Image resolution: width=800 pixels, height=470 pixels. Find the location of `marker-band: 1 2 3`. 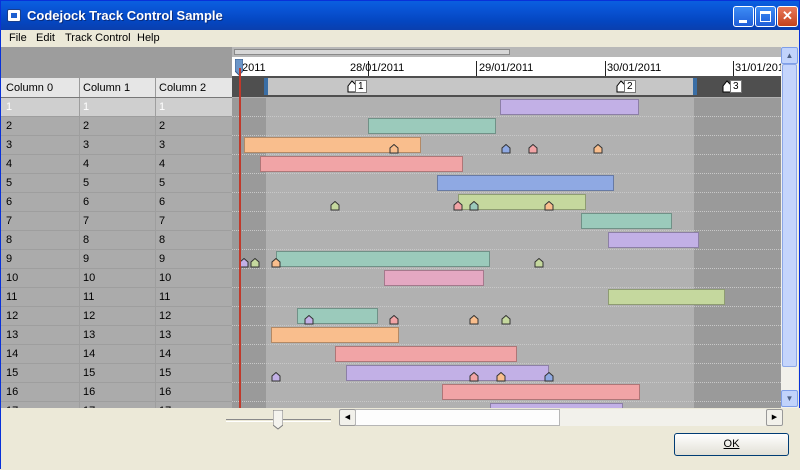

marker-band: 1 2 3 is located at coordinates (506, 86).